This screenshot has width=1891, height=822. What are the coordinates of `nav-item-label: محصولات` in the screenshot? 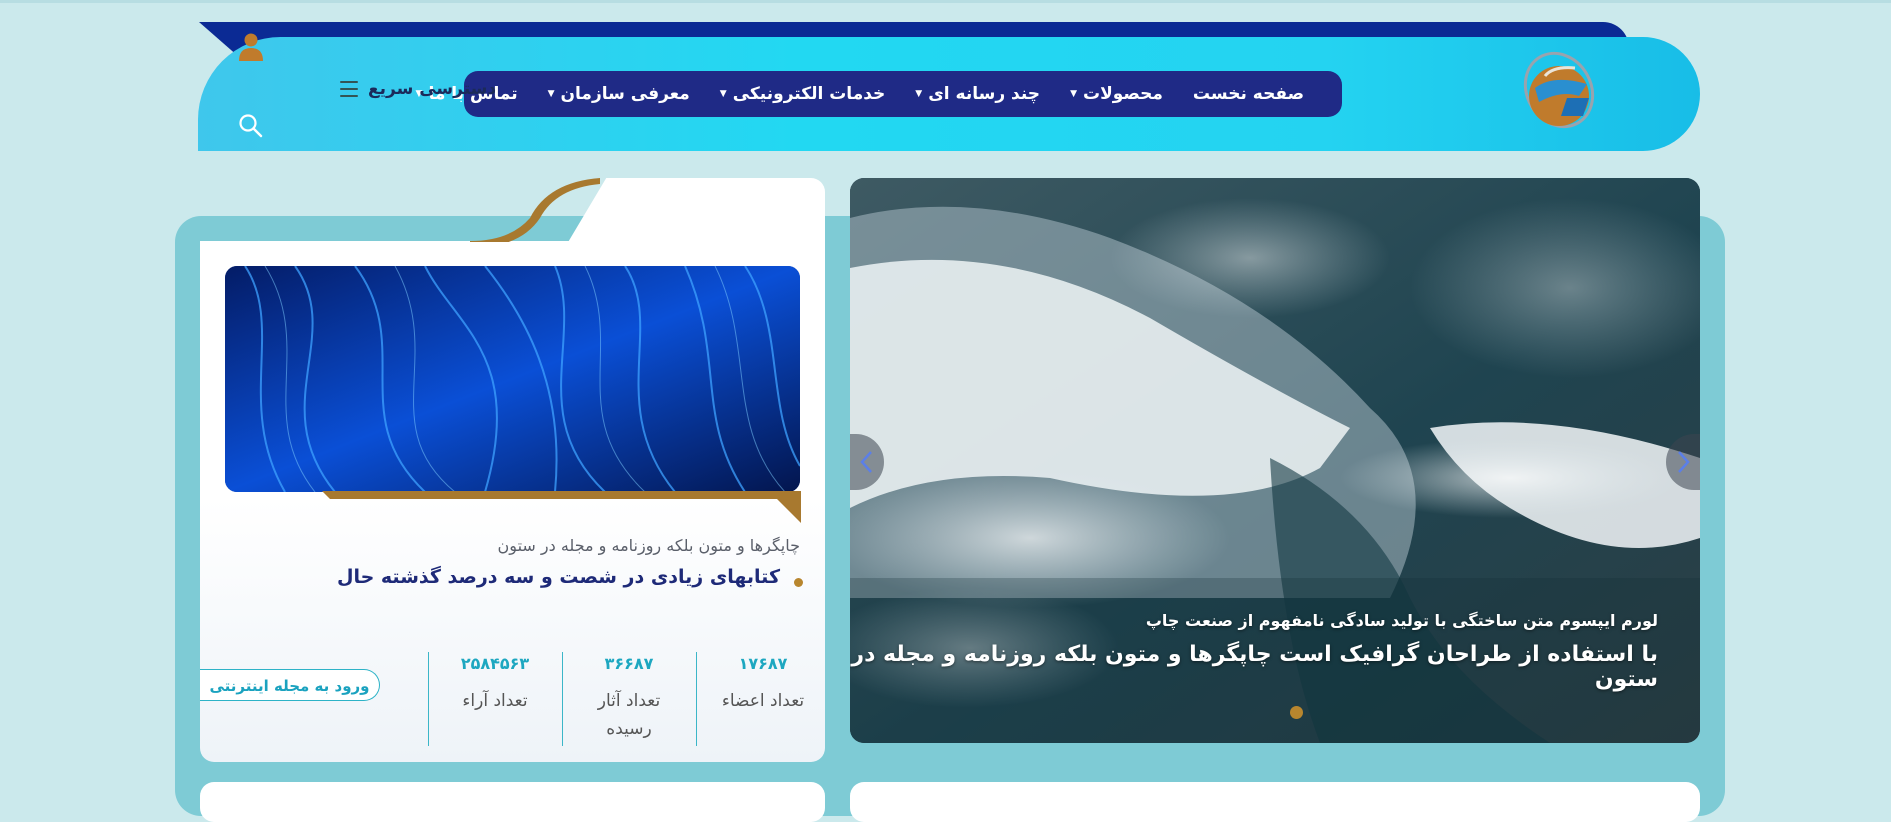 It's located at (1122, 94).